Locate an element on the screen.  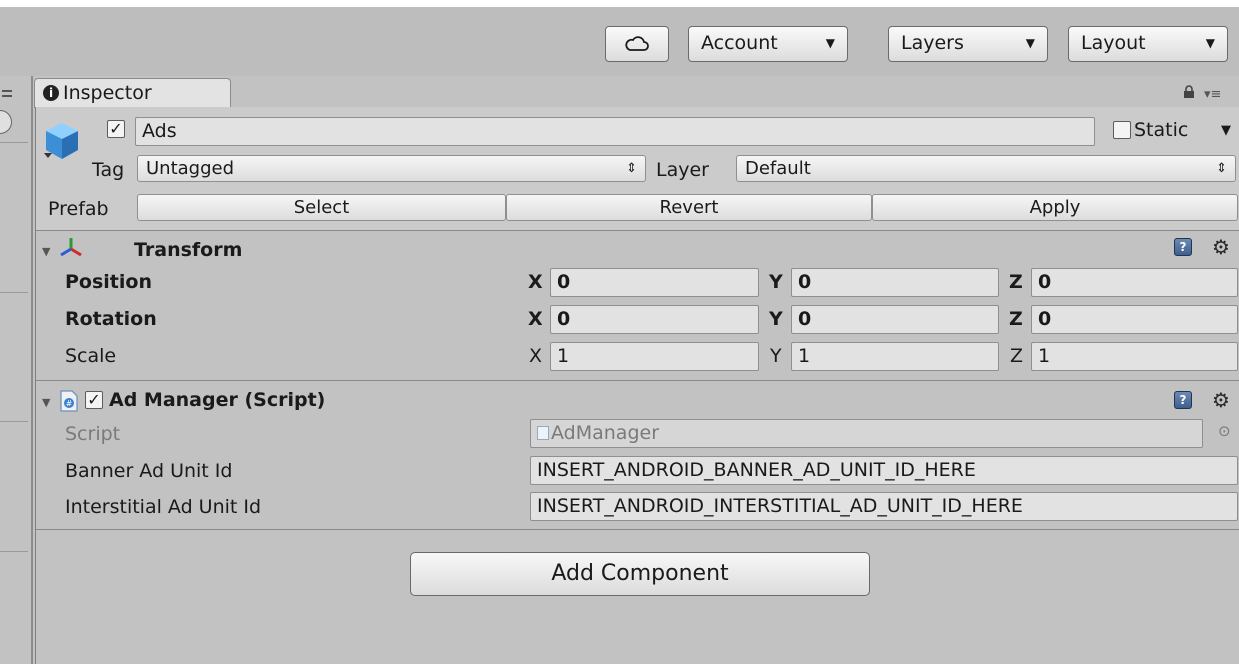
tag-label: Tag is located at coordinates (108, 170).